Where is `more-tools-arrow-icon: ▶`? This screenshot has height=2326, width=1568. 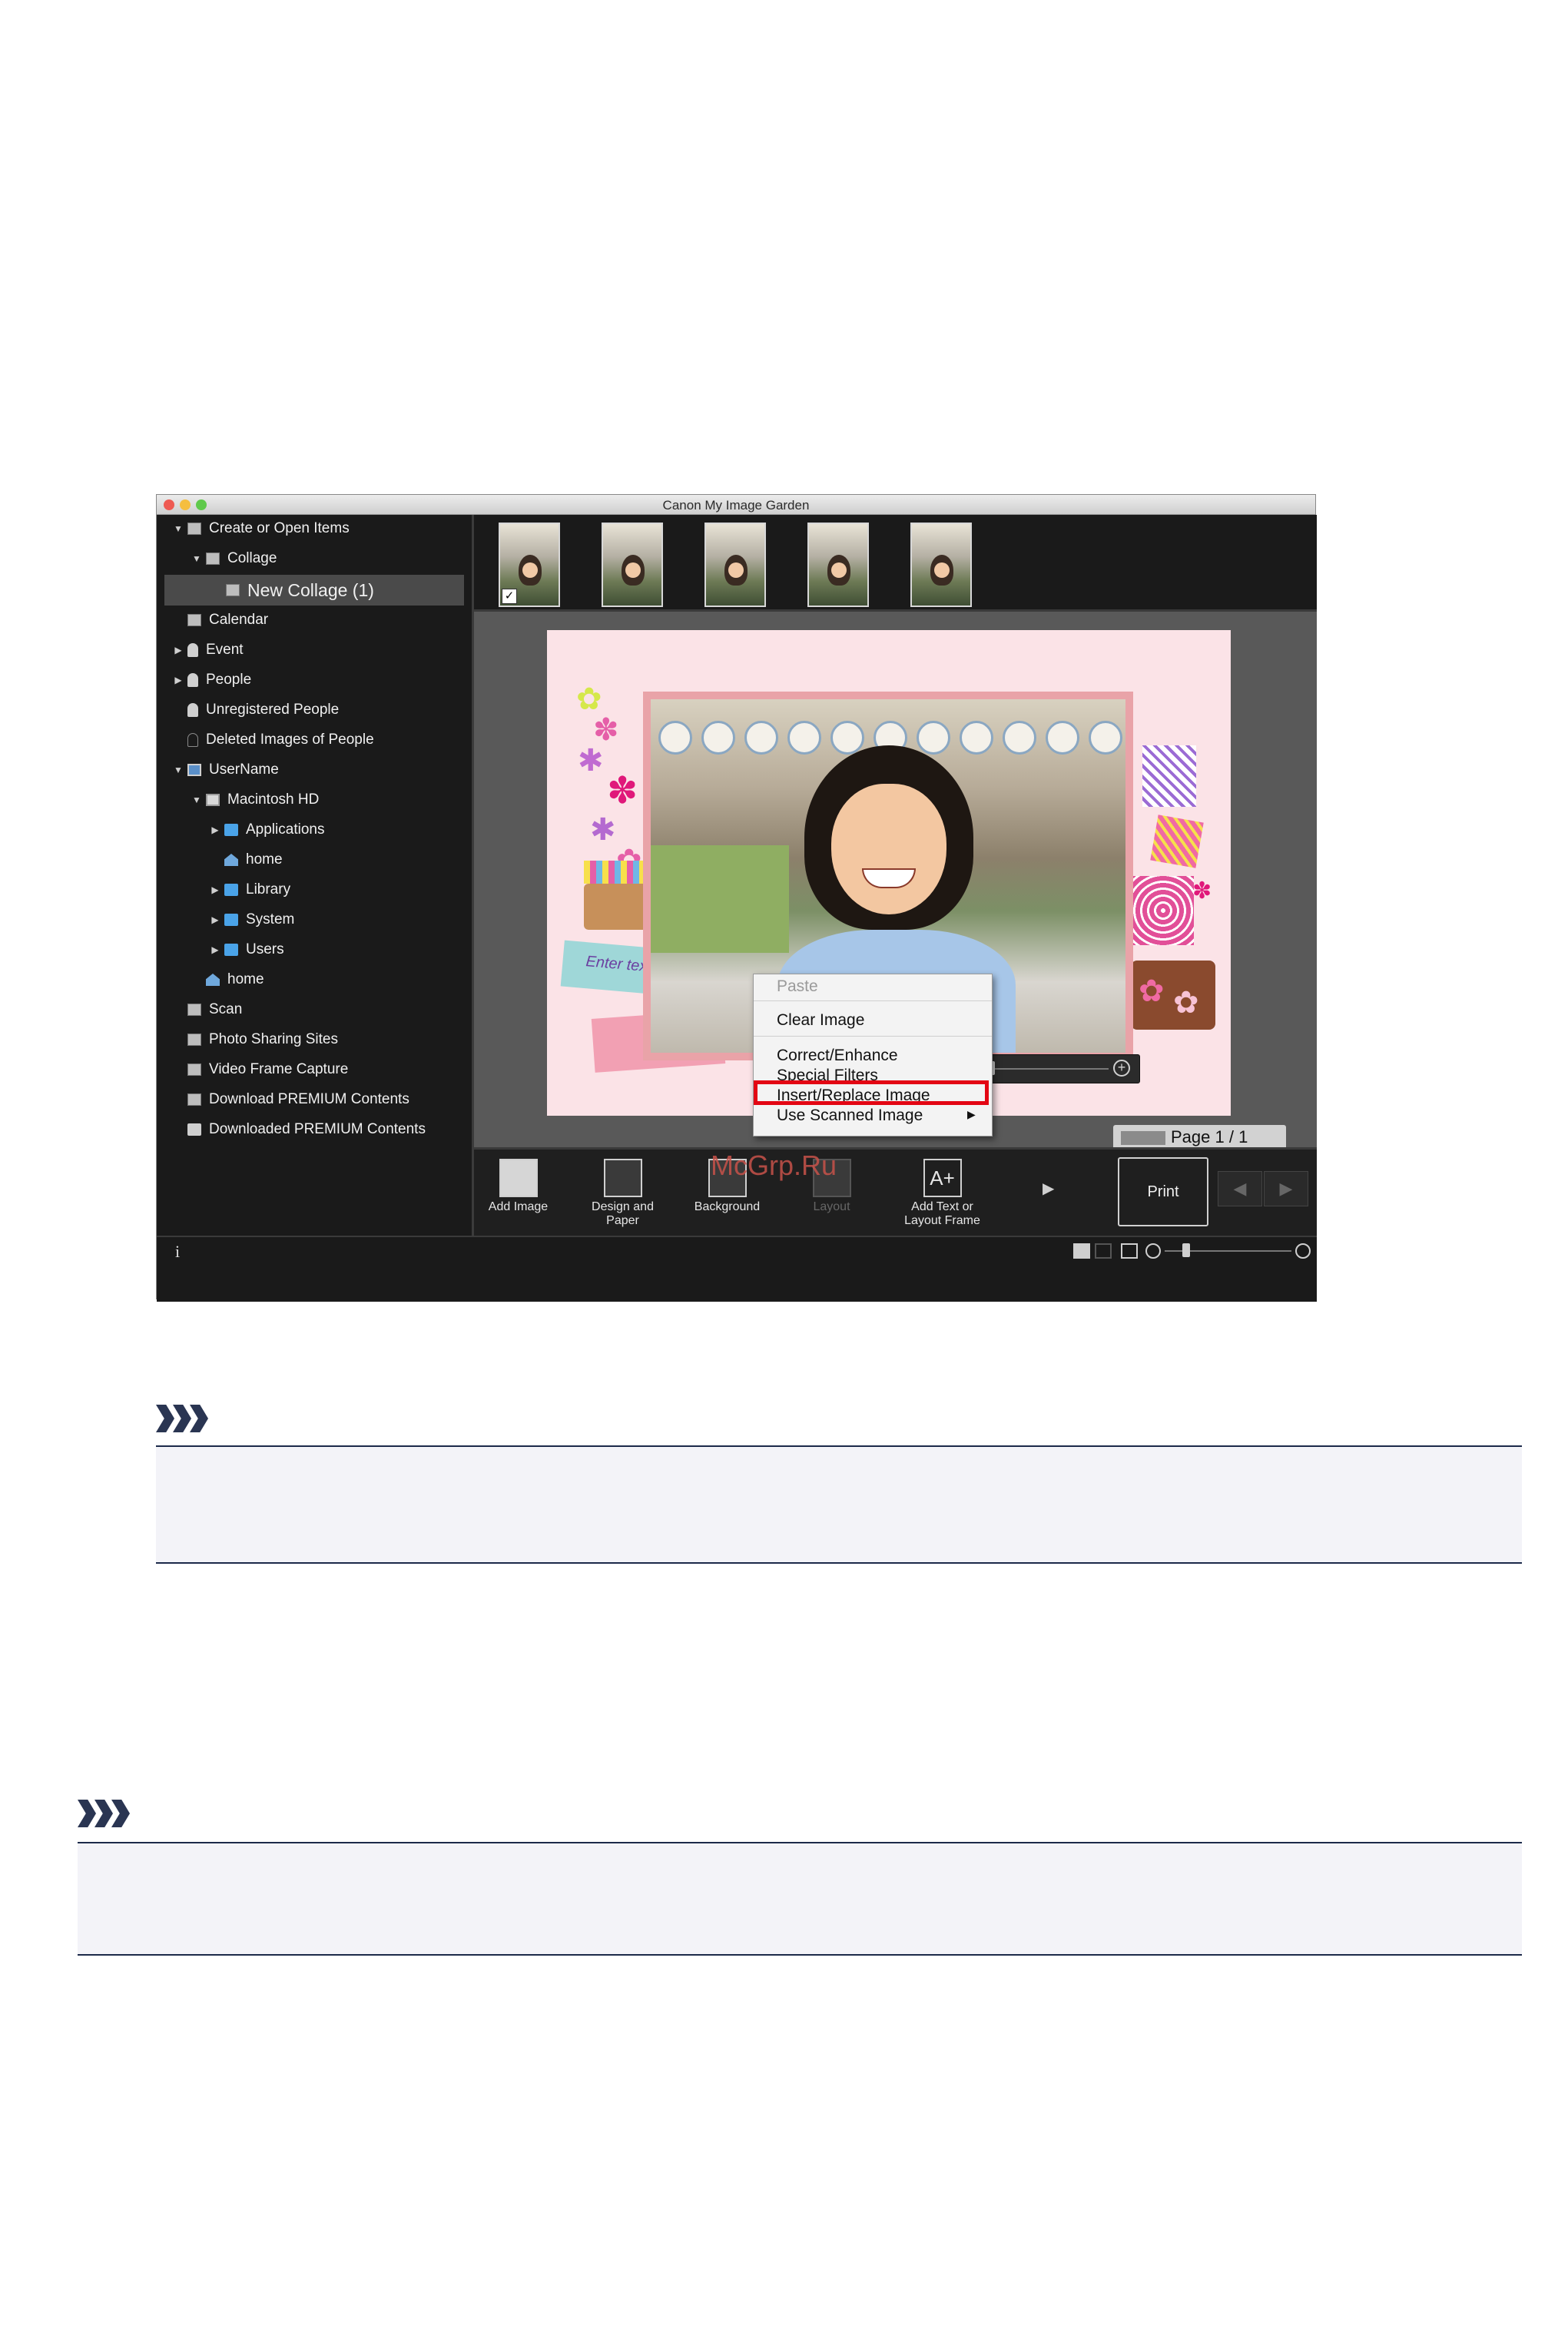
more-tools-arrow-icon: ▶ is located at coordinates (1048, 1188).